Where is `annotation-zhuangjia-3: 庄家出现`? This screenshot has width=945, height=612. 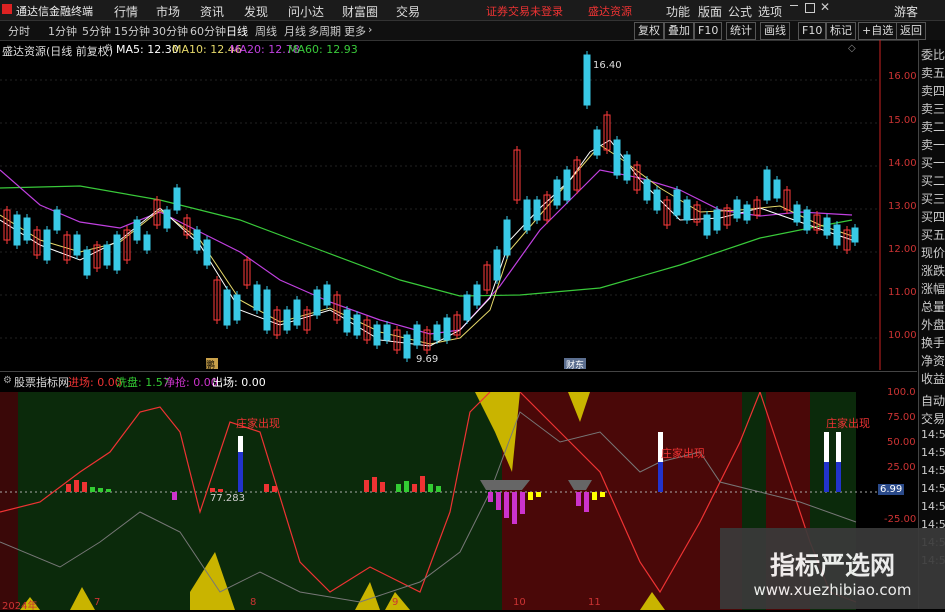 annotation-zhuangjia-3: 庄家出现 is located at coordinates (848, 423).